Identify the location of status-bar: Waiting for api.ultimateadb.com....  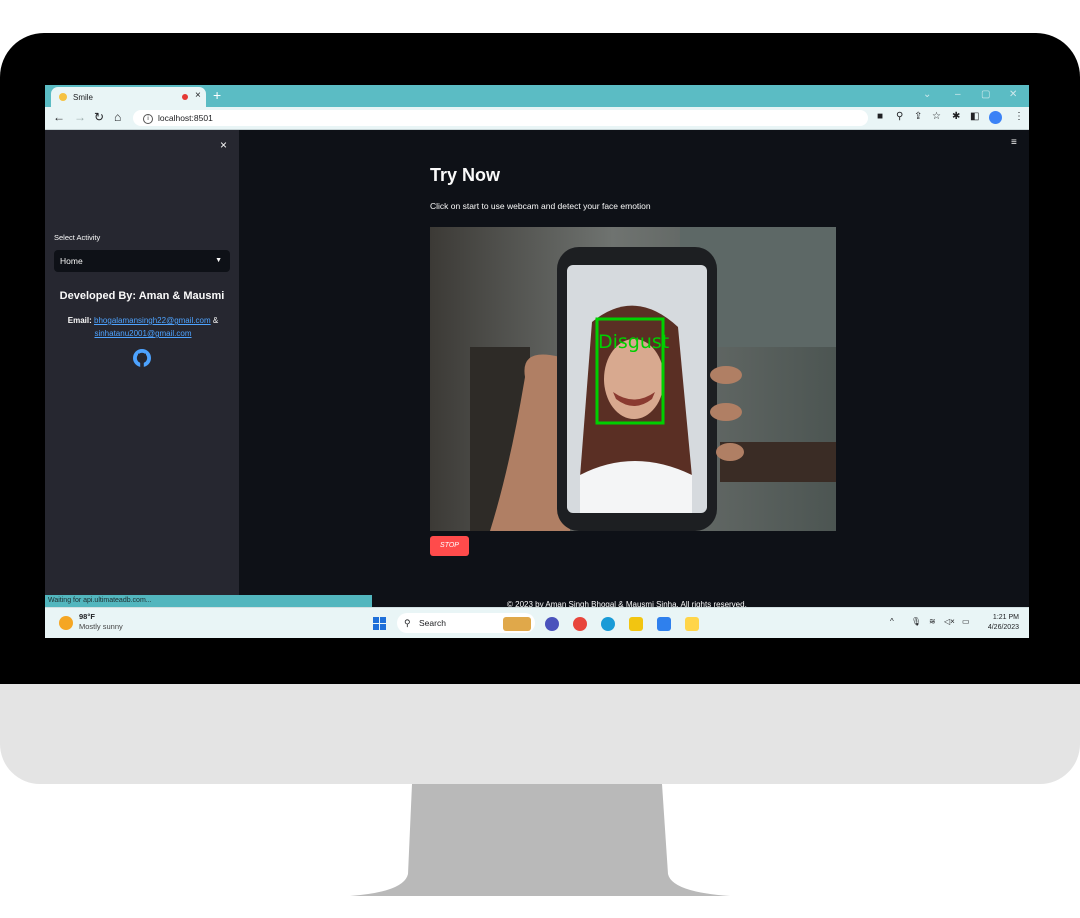
(208, 601).